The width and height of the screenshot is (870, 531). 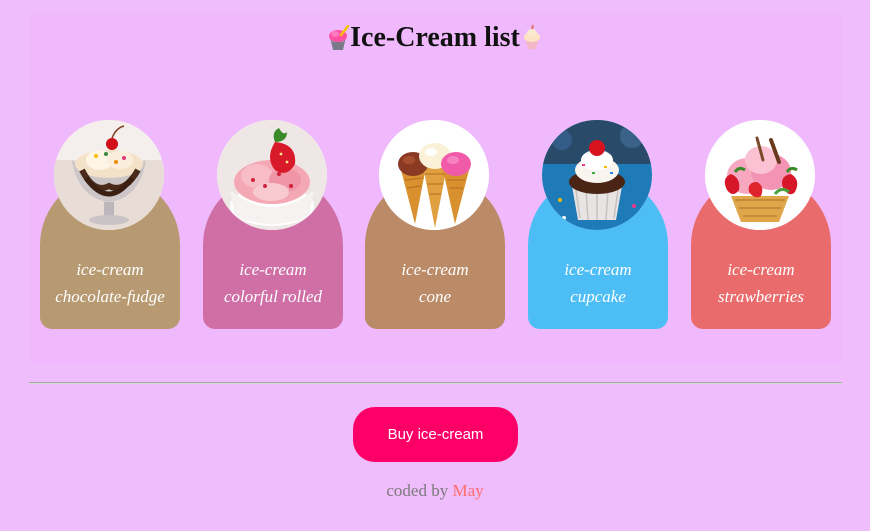 What do you see at coordinates (273, 283) in the screenshot?
I see `card-label: ice-cream colorful rolled` at bounding box center [273, 283].